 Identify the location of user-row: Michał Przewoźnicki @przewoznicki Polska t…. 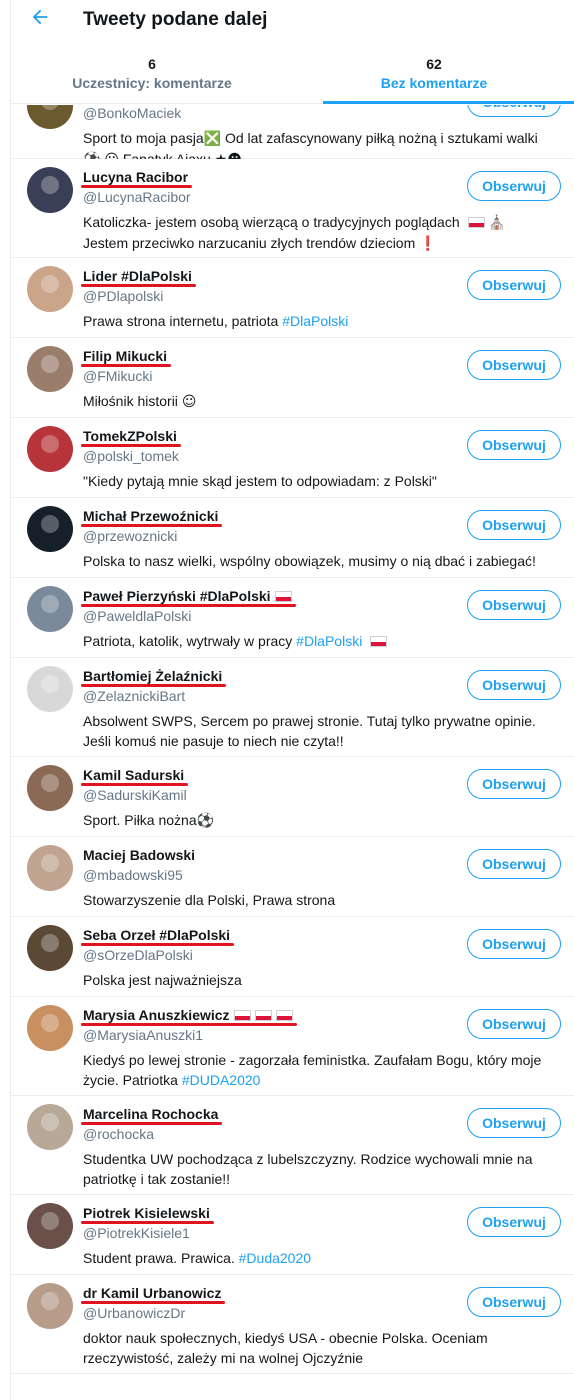
(292, 538).